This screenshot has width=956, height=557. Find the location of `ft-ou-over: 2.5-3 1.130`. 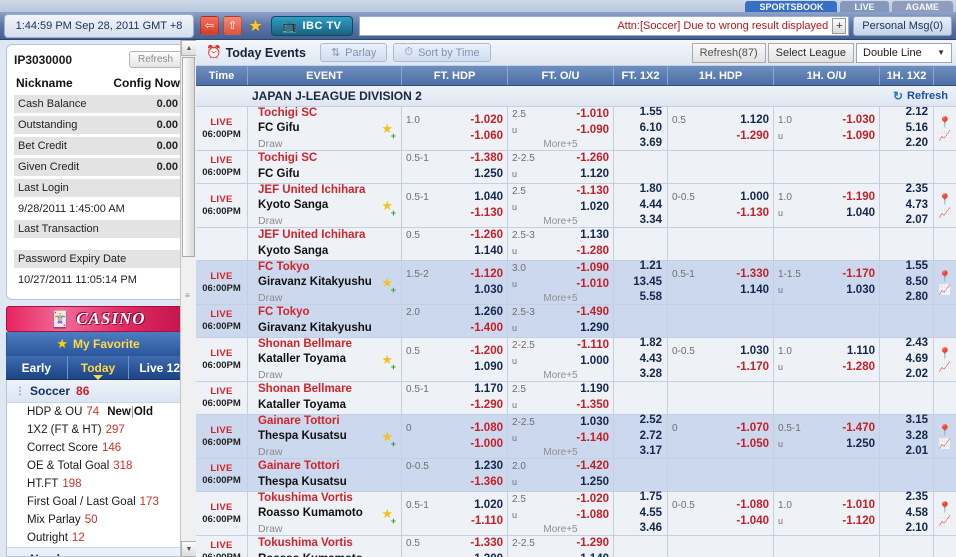

ft-ou-over: 2.5-3 1.130 is located at coordinates (560, 236).